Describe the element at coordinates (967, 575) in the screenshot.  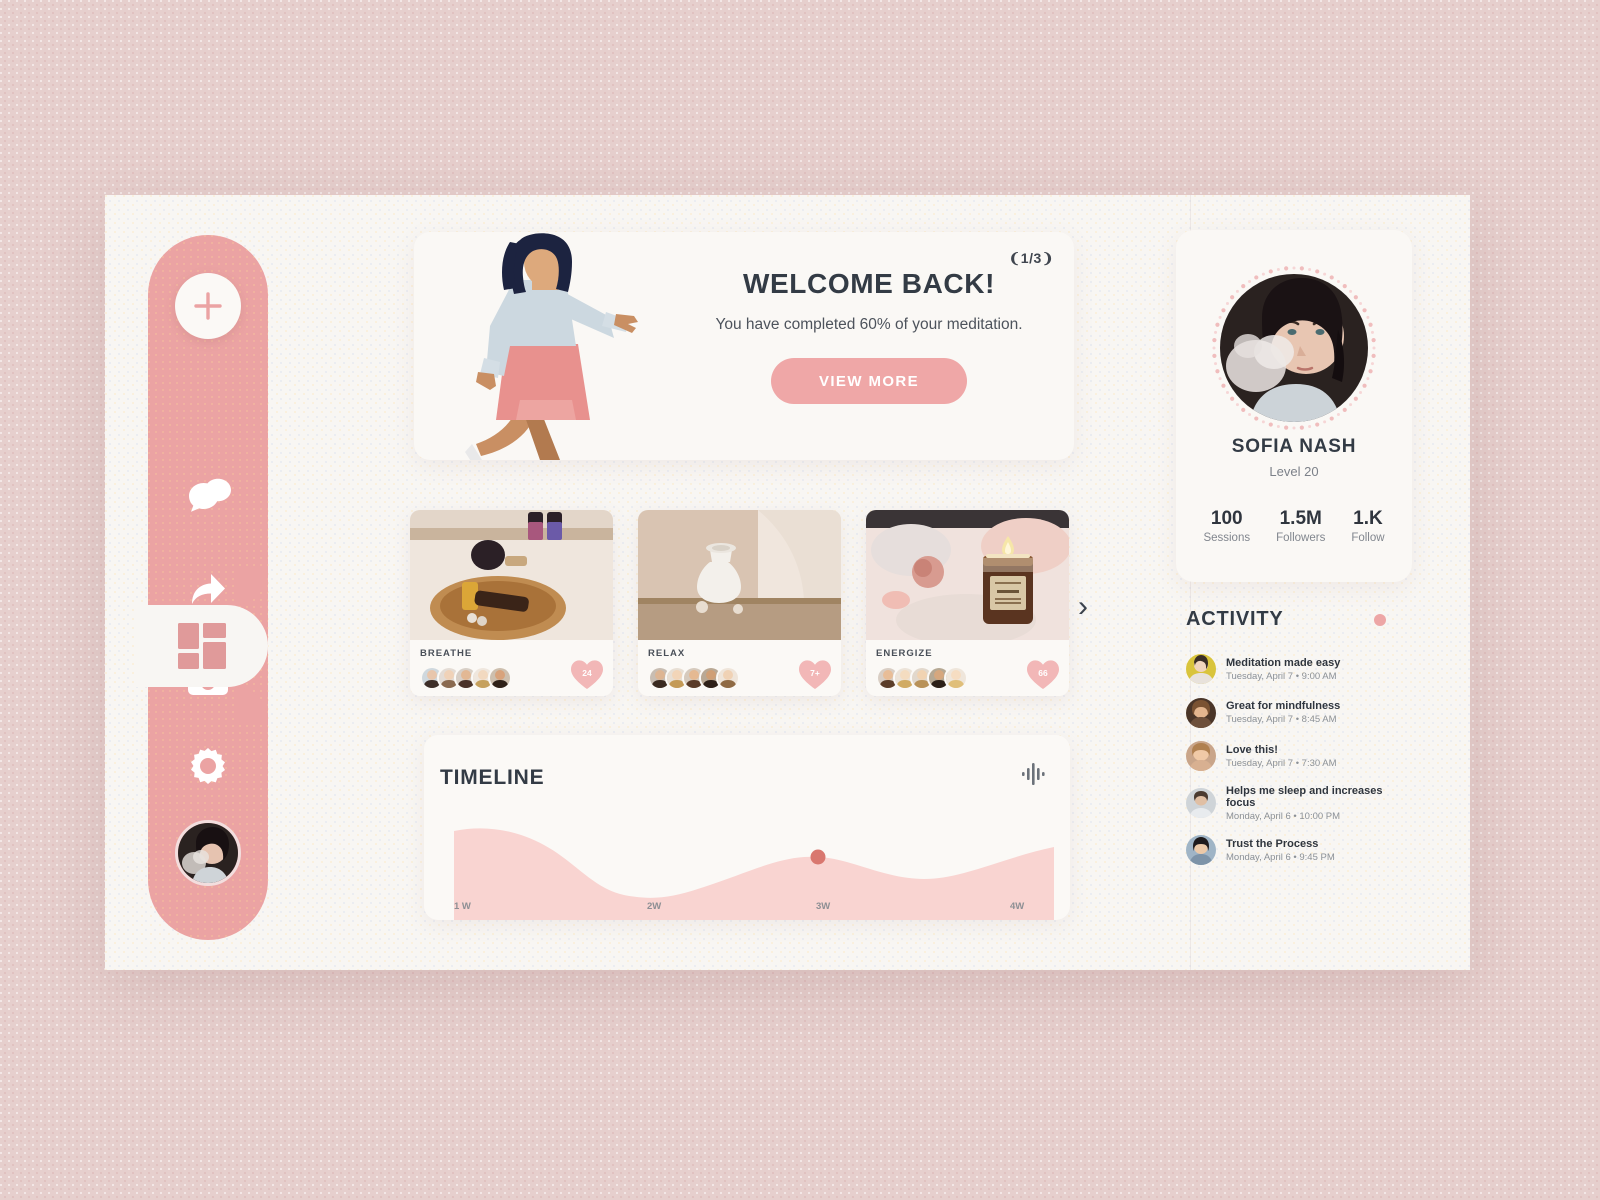
I see `energize-photo` at that location.